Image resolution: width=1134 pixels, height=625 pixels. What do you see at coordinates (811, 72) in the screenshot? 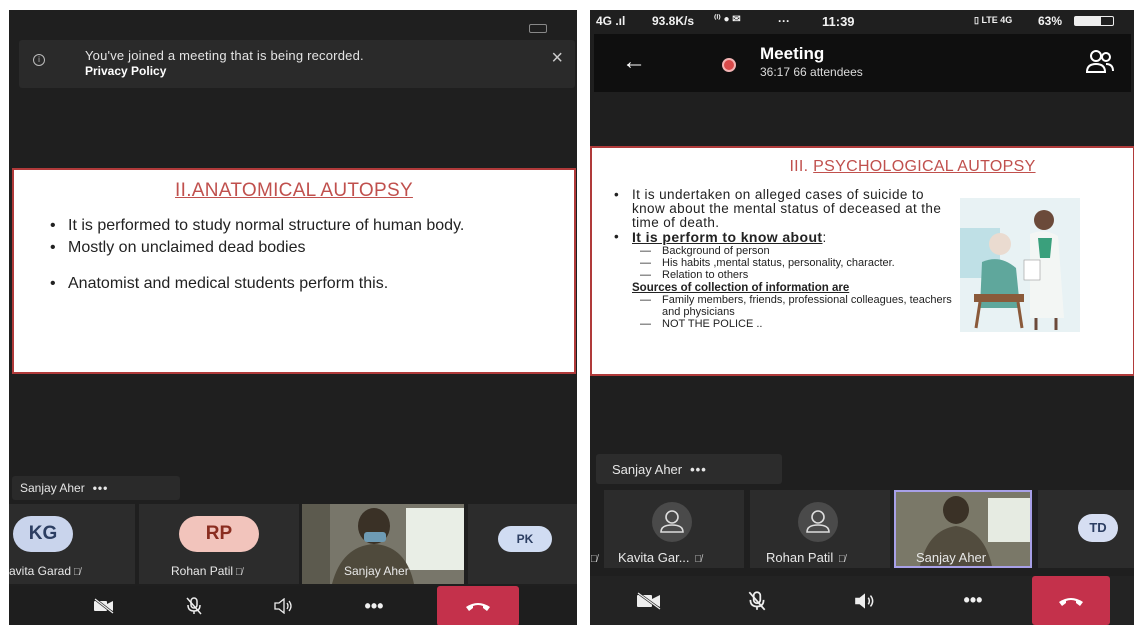
I see `meeting-duration-attendees: 36:17 66 attendees` at bounding box center [811, 72].